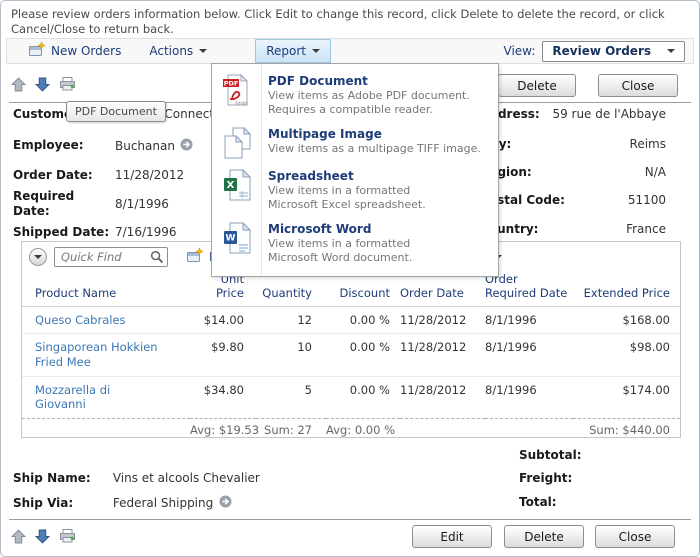 Image resolution: width=700 pixels, height=557 pixels. What do you see at coordinates (647, 144) in the screenshot?
I see `field-value: Reims` at bounding box center [647, 144].